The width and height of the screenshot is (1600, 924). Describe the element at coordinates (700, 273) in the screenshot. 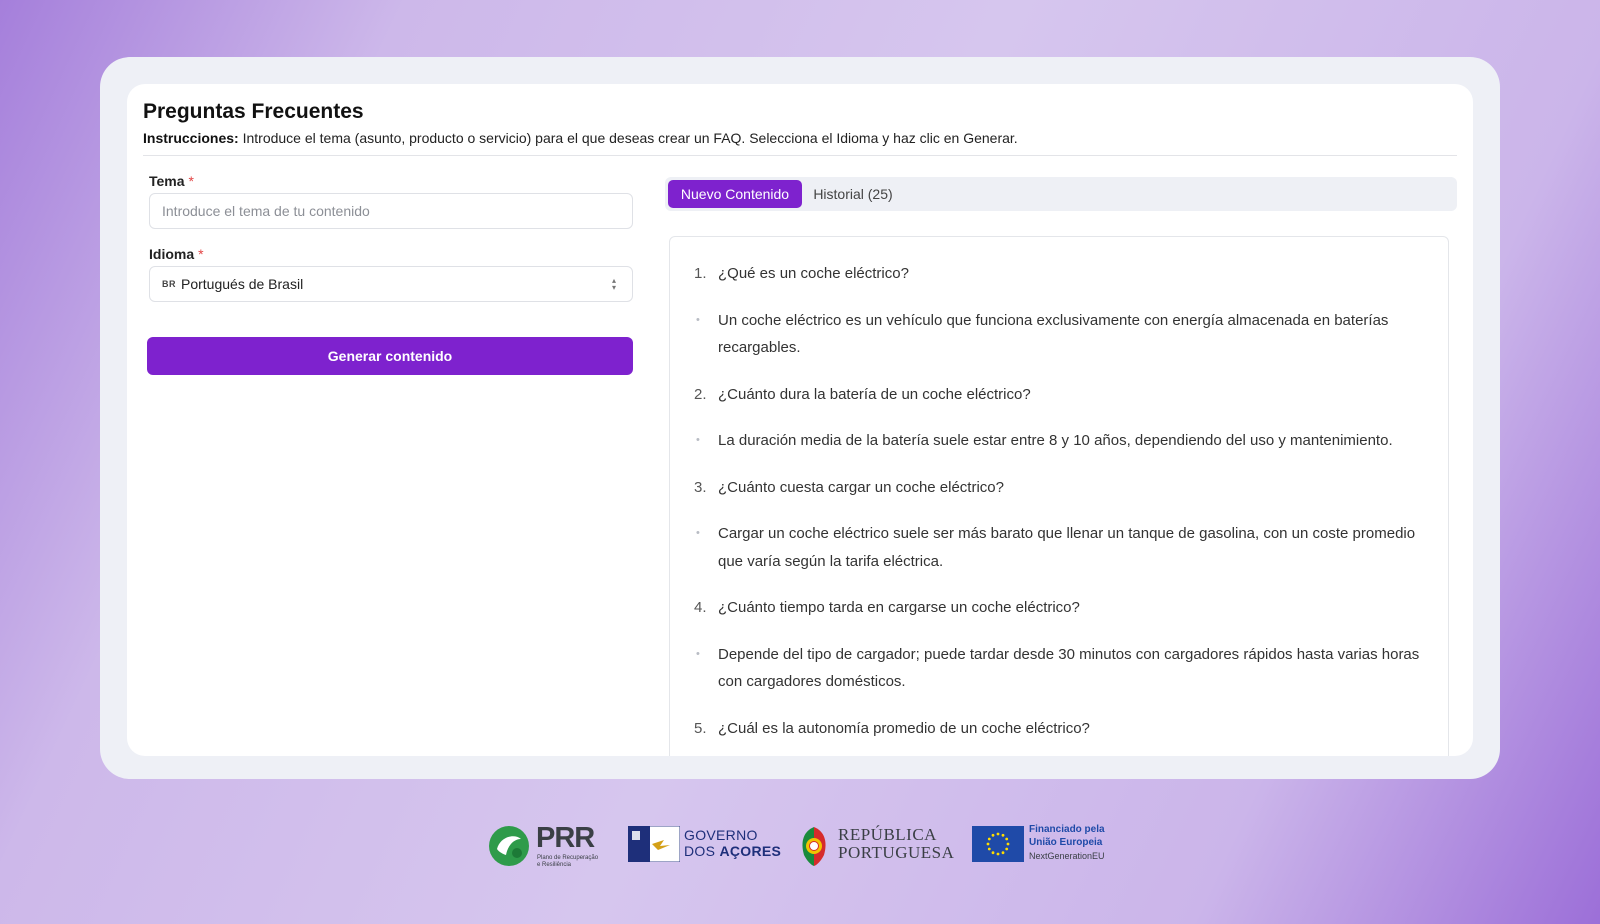

I see `list-number: 1.` at that location.